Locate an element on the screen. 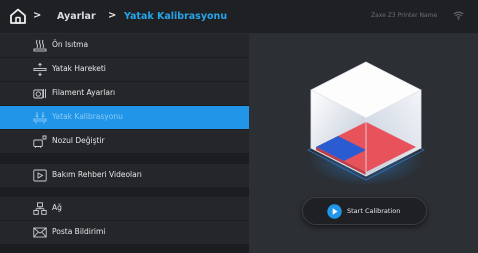 The height and width of the screenshot is (253, 478). sidebar-item-label: Yatak Hareketi is located at coordinates (79, 68).